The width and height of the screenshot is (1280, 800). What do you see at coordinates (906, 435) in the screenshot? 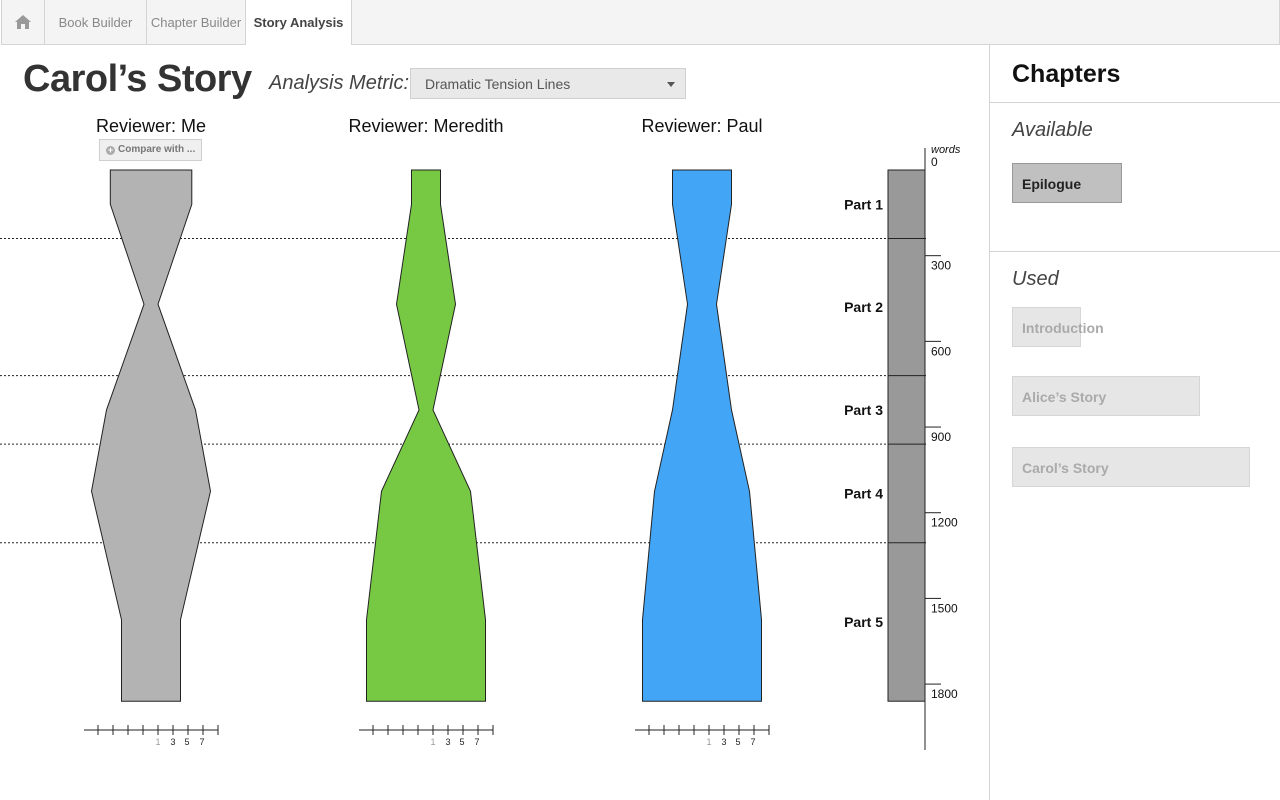
I see `word-count-column` at bounding box center [906, 435].